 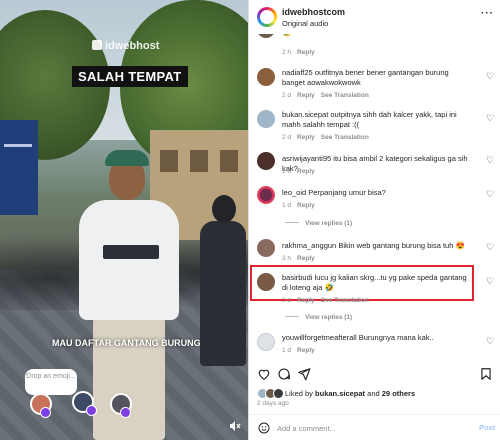 What do you see at coordinates (284, 374) in the screenshot?
I see `comment-icon` at bounding box center [284, 374].